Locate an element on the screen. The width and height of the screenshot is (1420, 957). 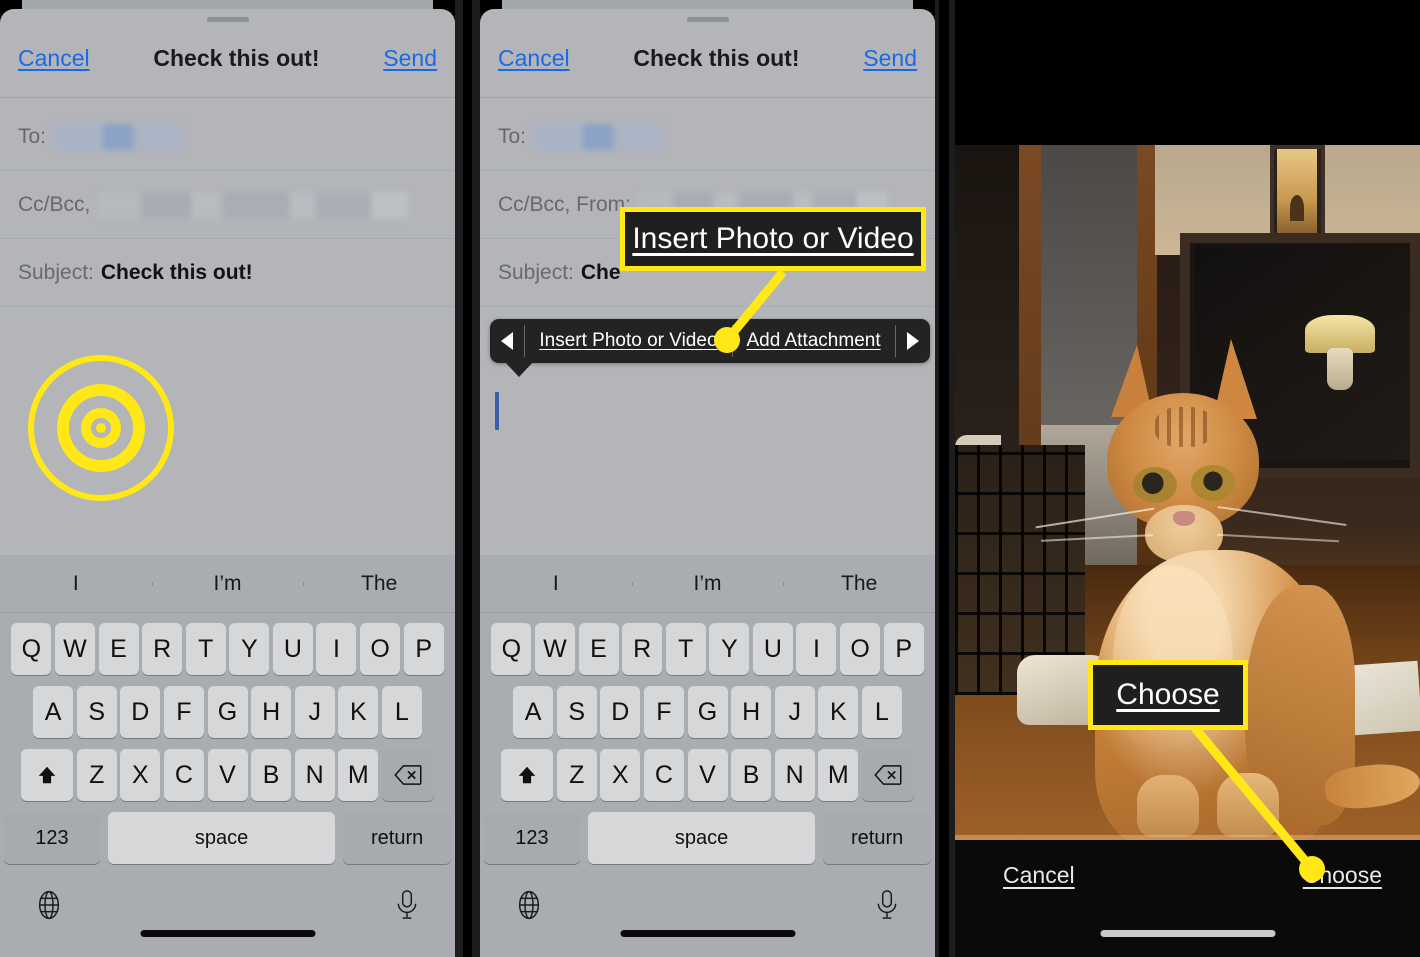
subject-field: Subject: Check this out! is located at coordinates (227, 273).